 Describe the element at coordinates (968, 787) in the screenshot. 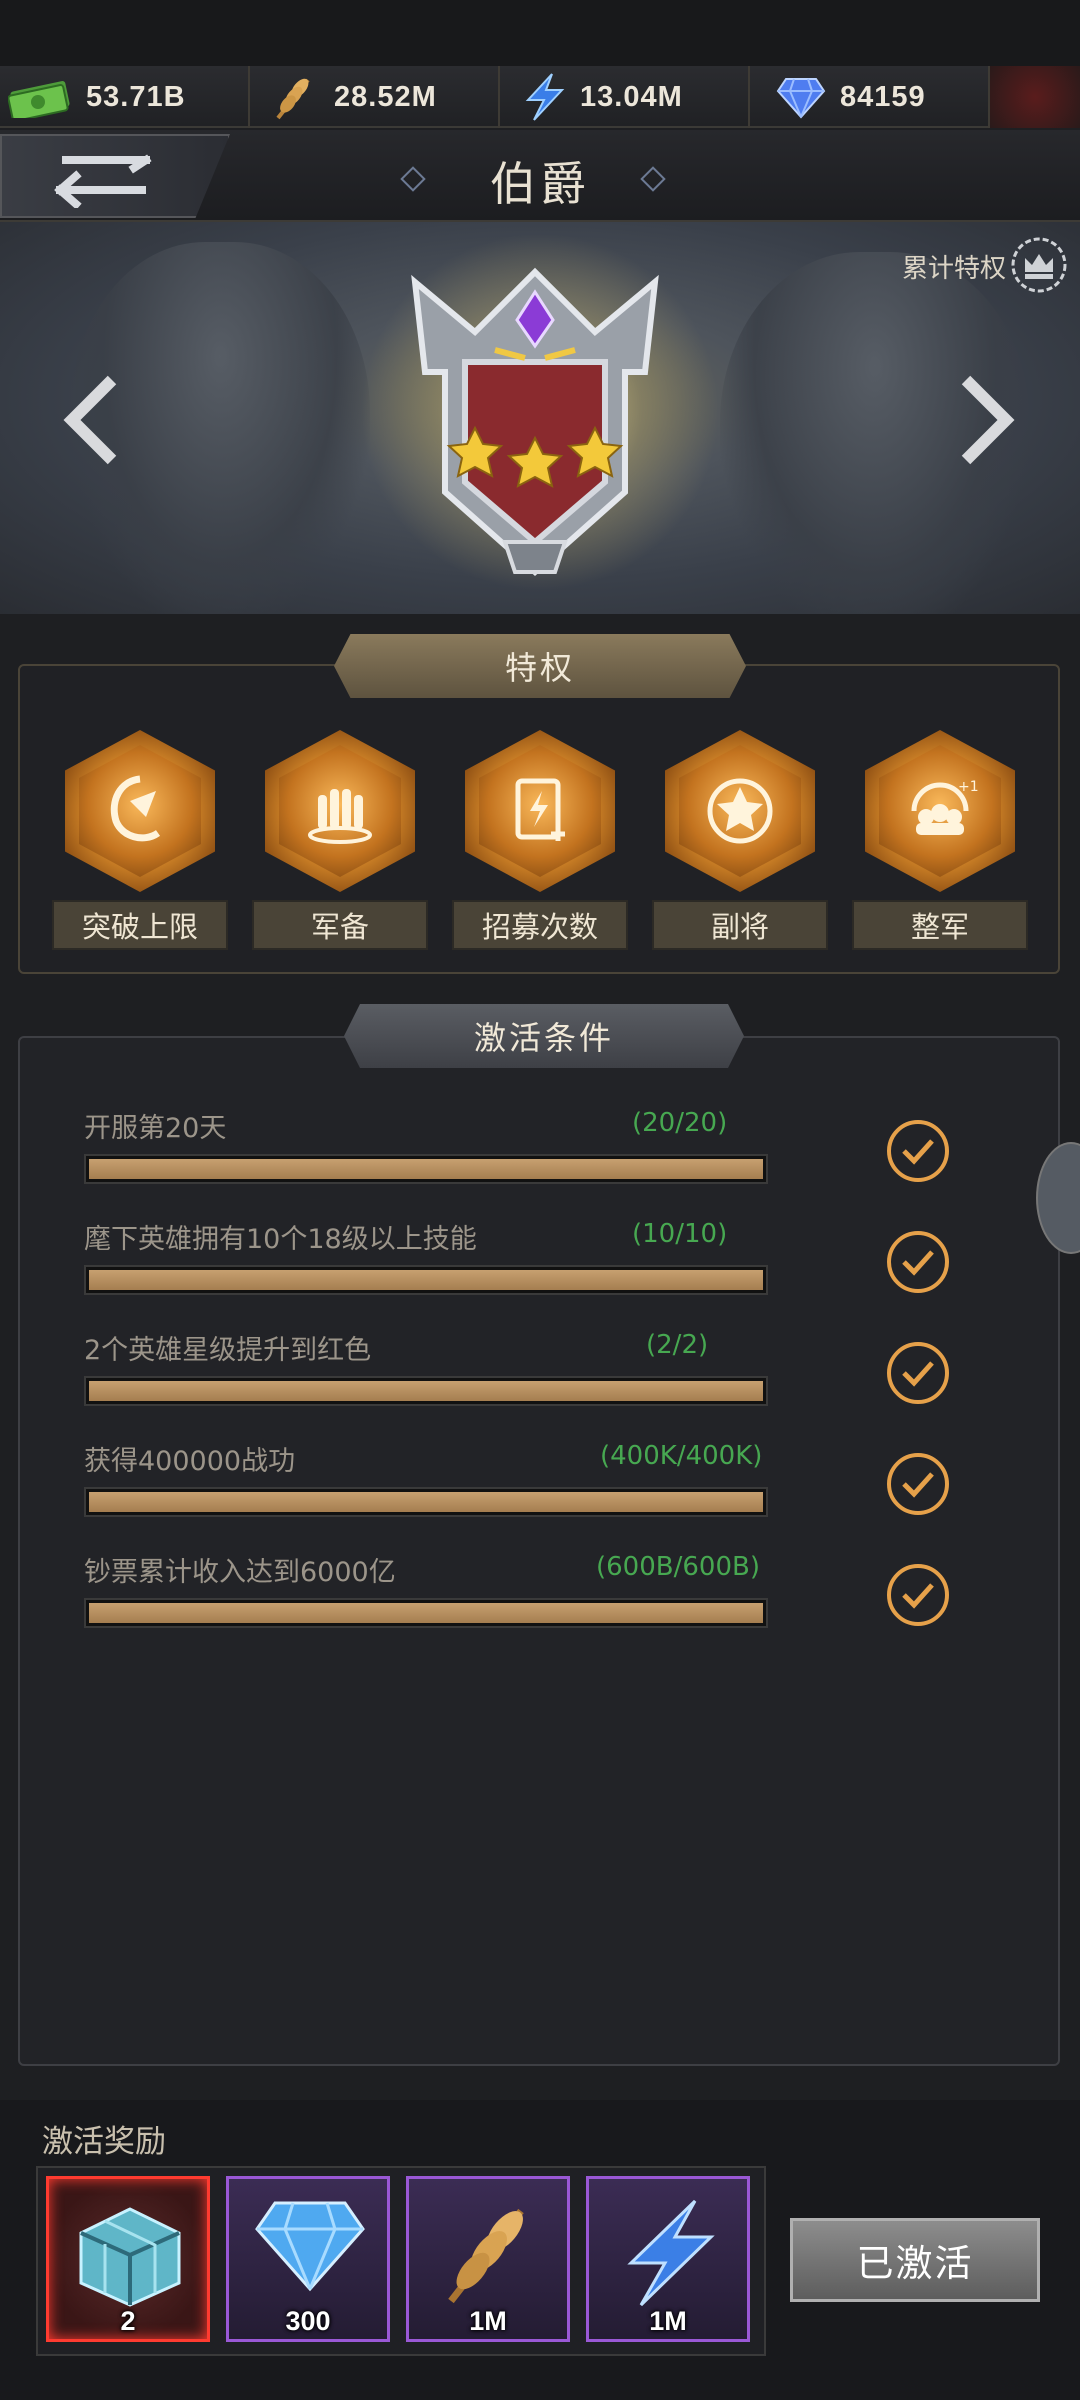

I see `svg-text: +1` at that location.